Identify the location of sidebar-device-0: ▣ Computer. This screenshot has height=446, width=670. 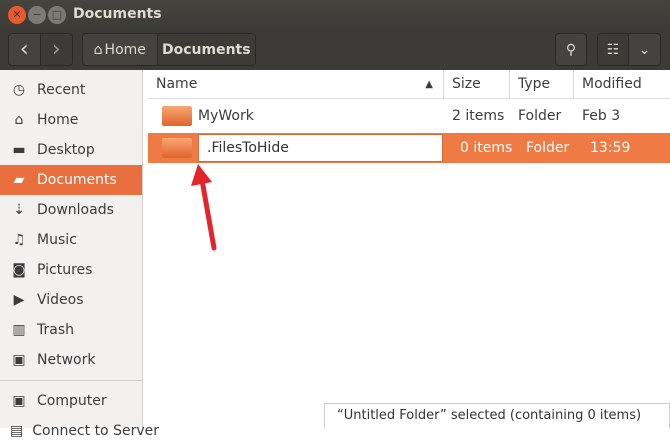
(71, 401).